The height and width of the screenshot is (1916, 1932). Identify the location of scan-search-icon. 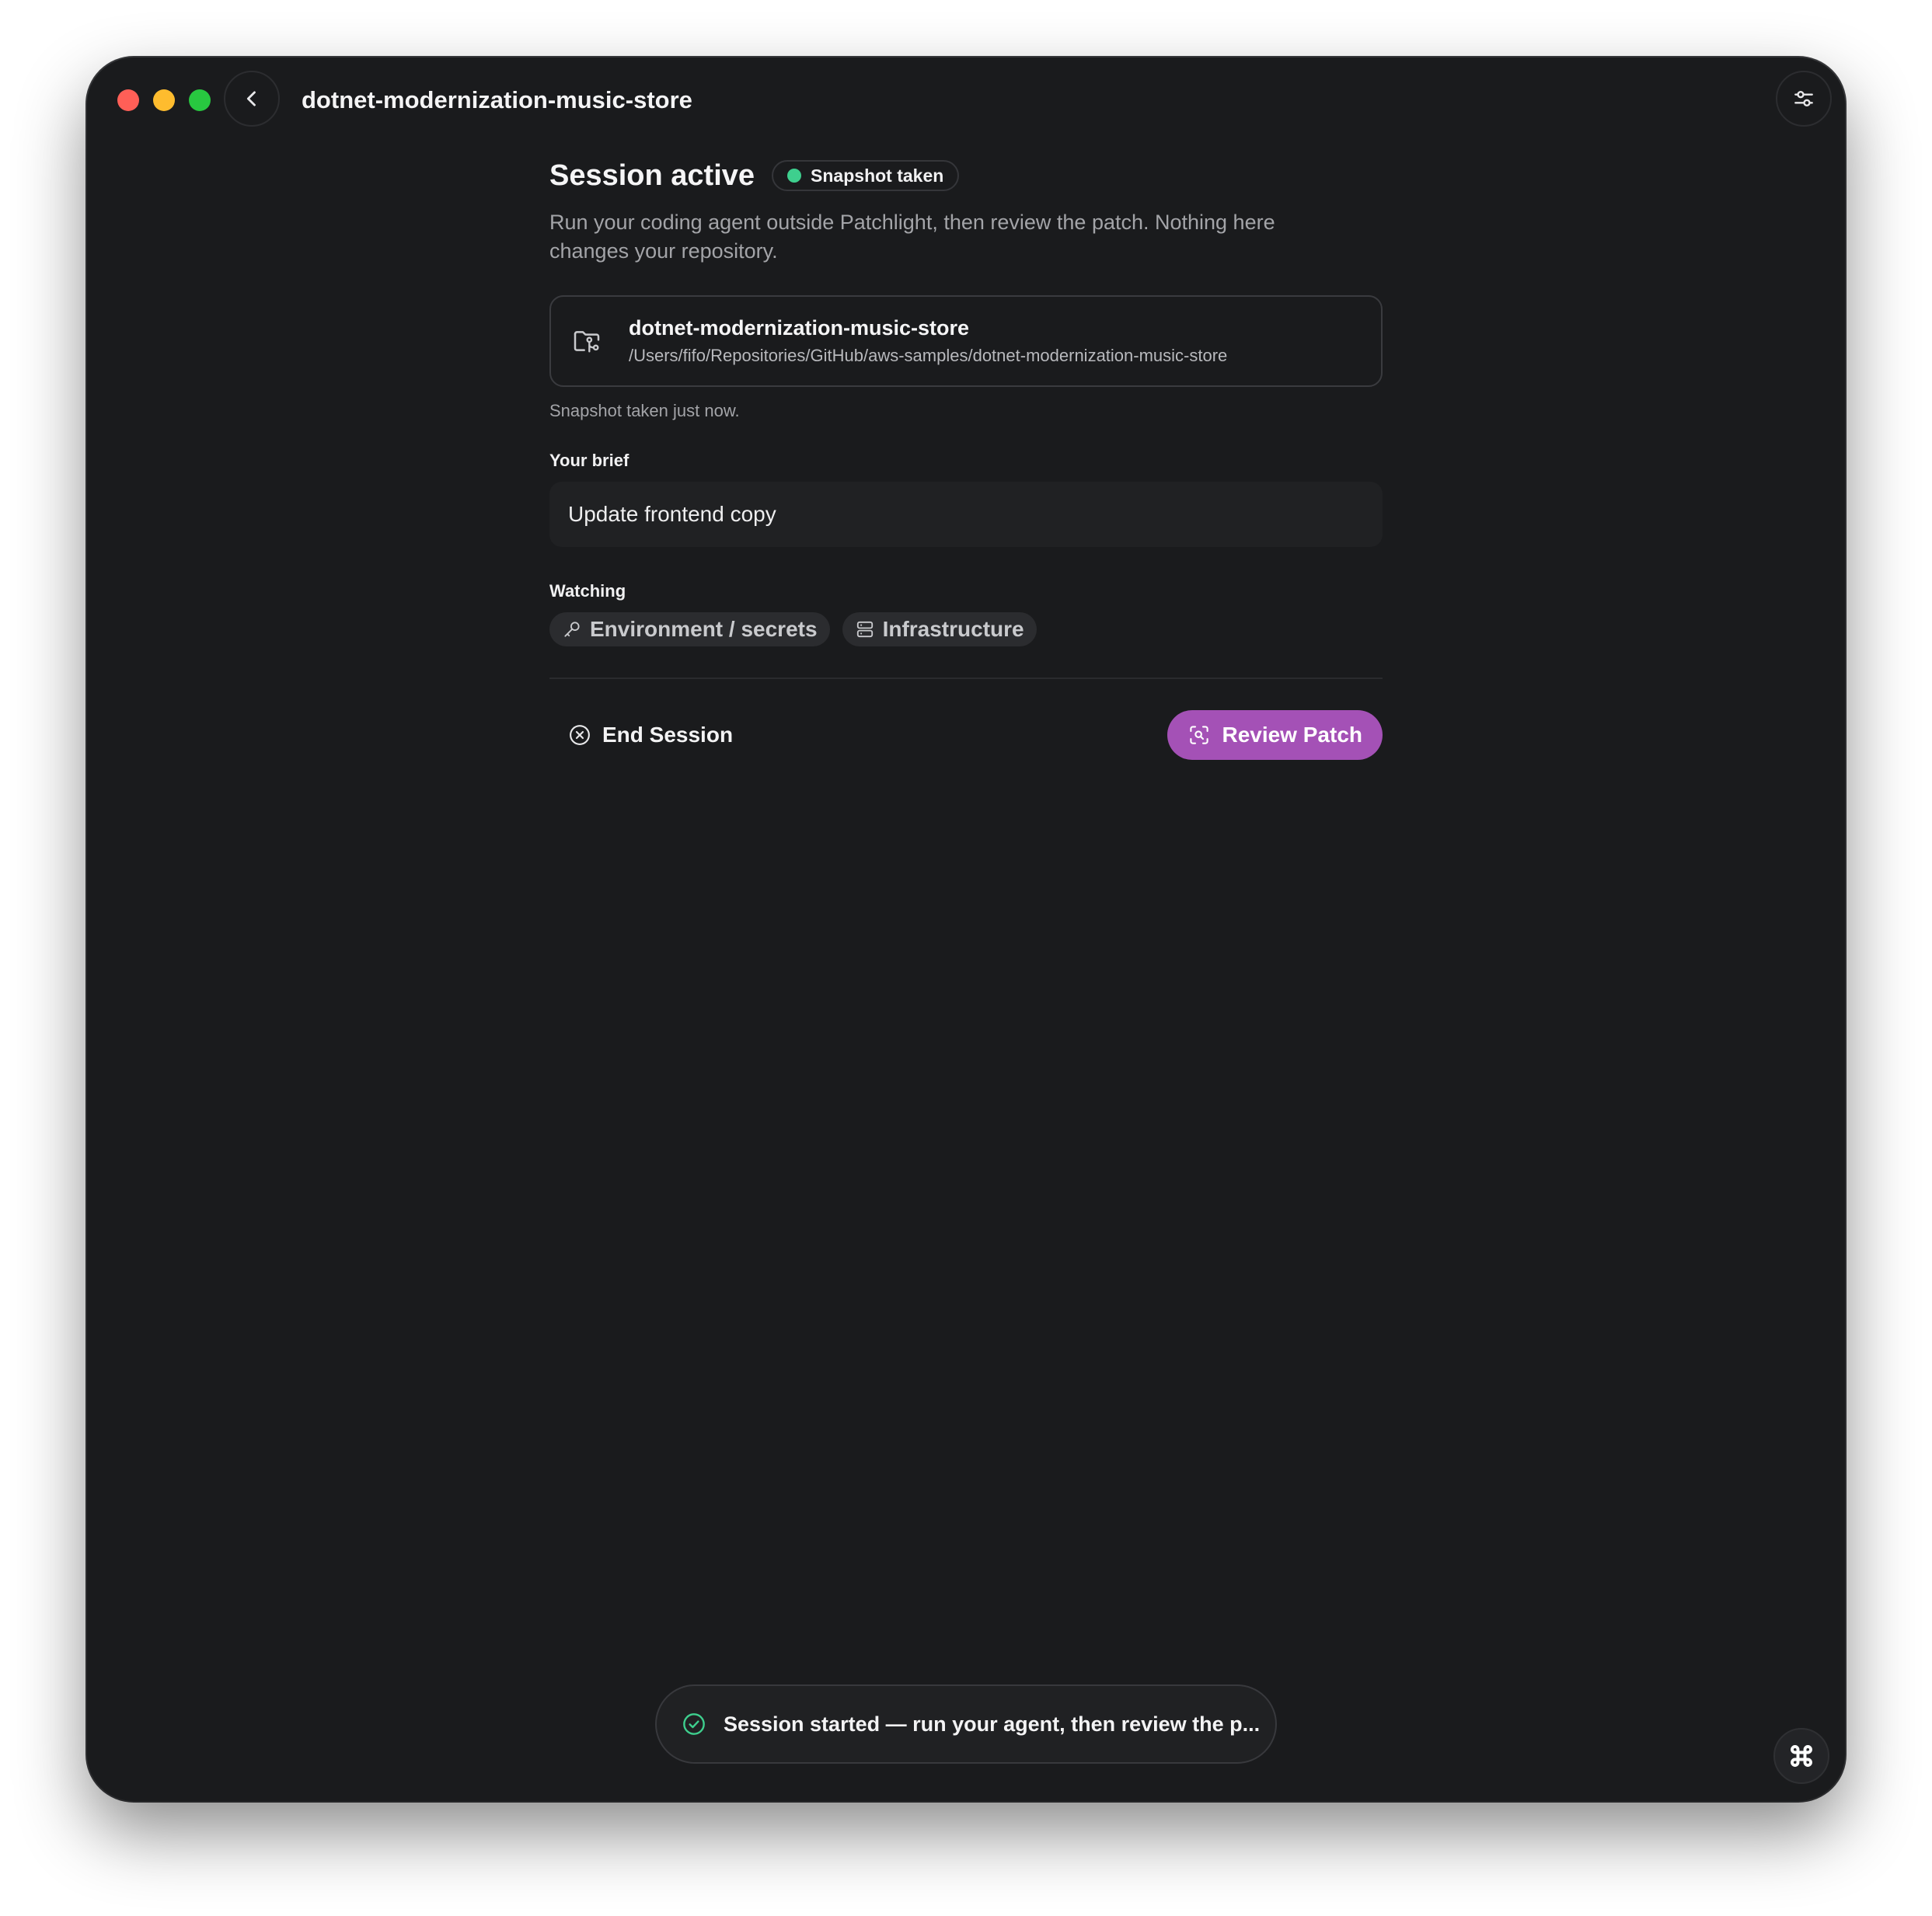
(1199, 735).